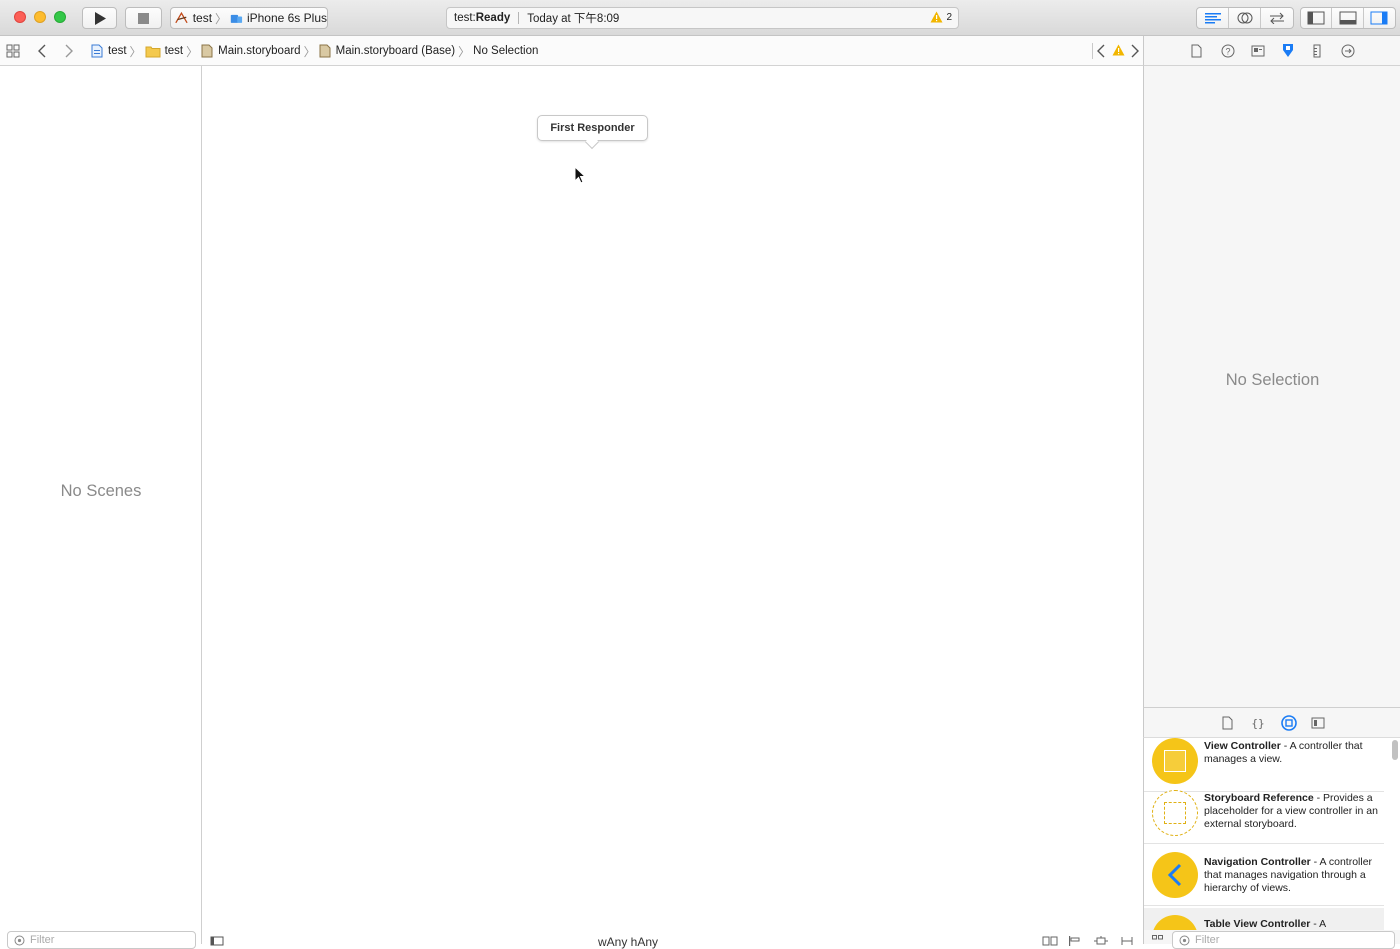  I want to click on warning-badge: 2, so click(941, 17).